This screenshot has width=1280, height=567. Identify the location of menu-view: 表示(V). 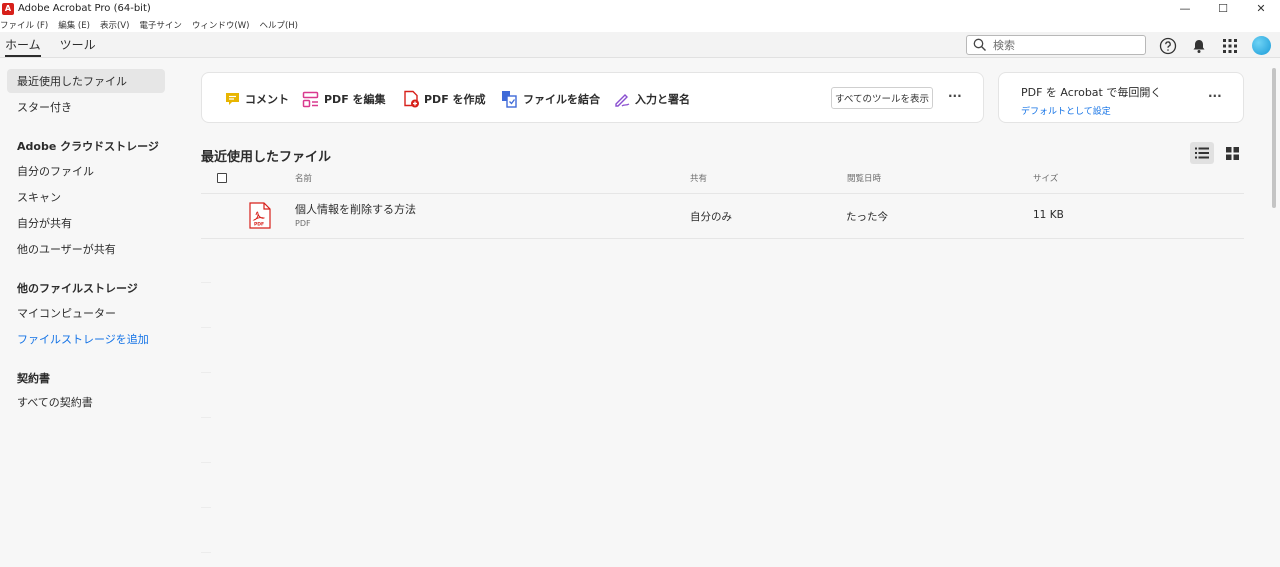
(114, 25).